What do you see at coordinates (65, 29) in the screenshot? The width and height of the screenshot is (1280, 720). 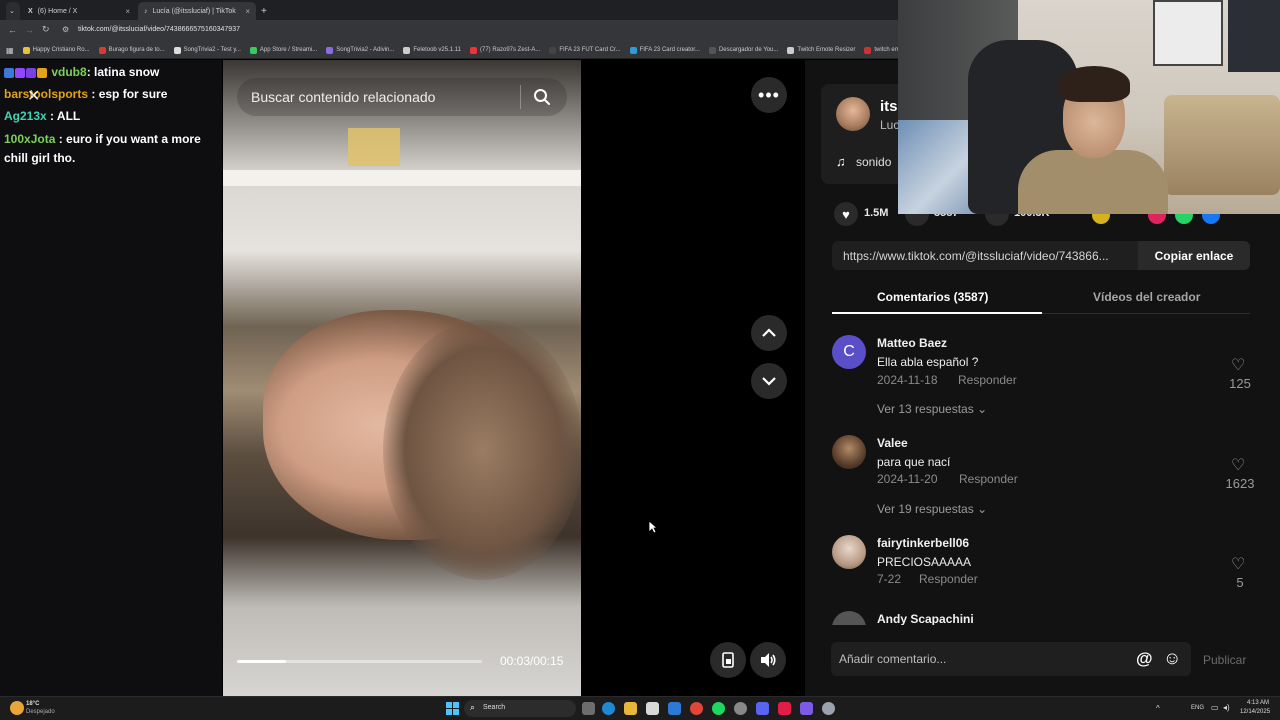 I see `site-info-icon: ⚙` at bounding box center [65, 29].